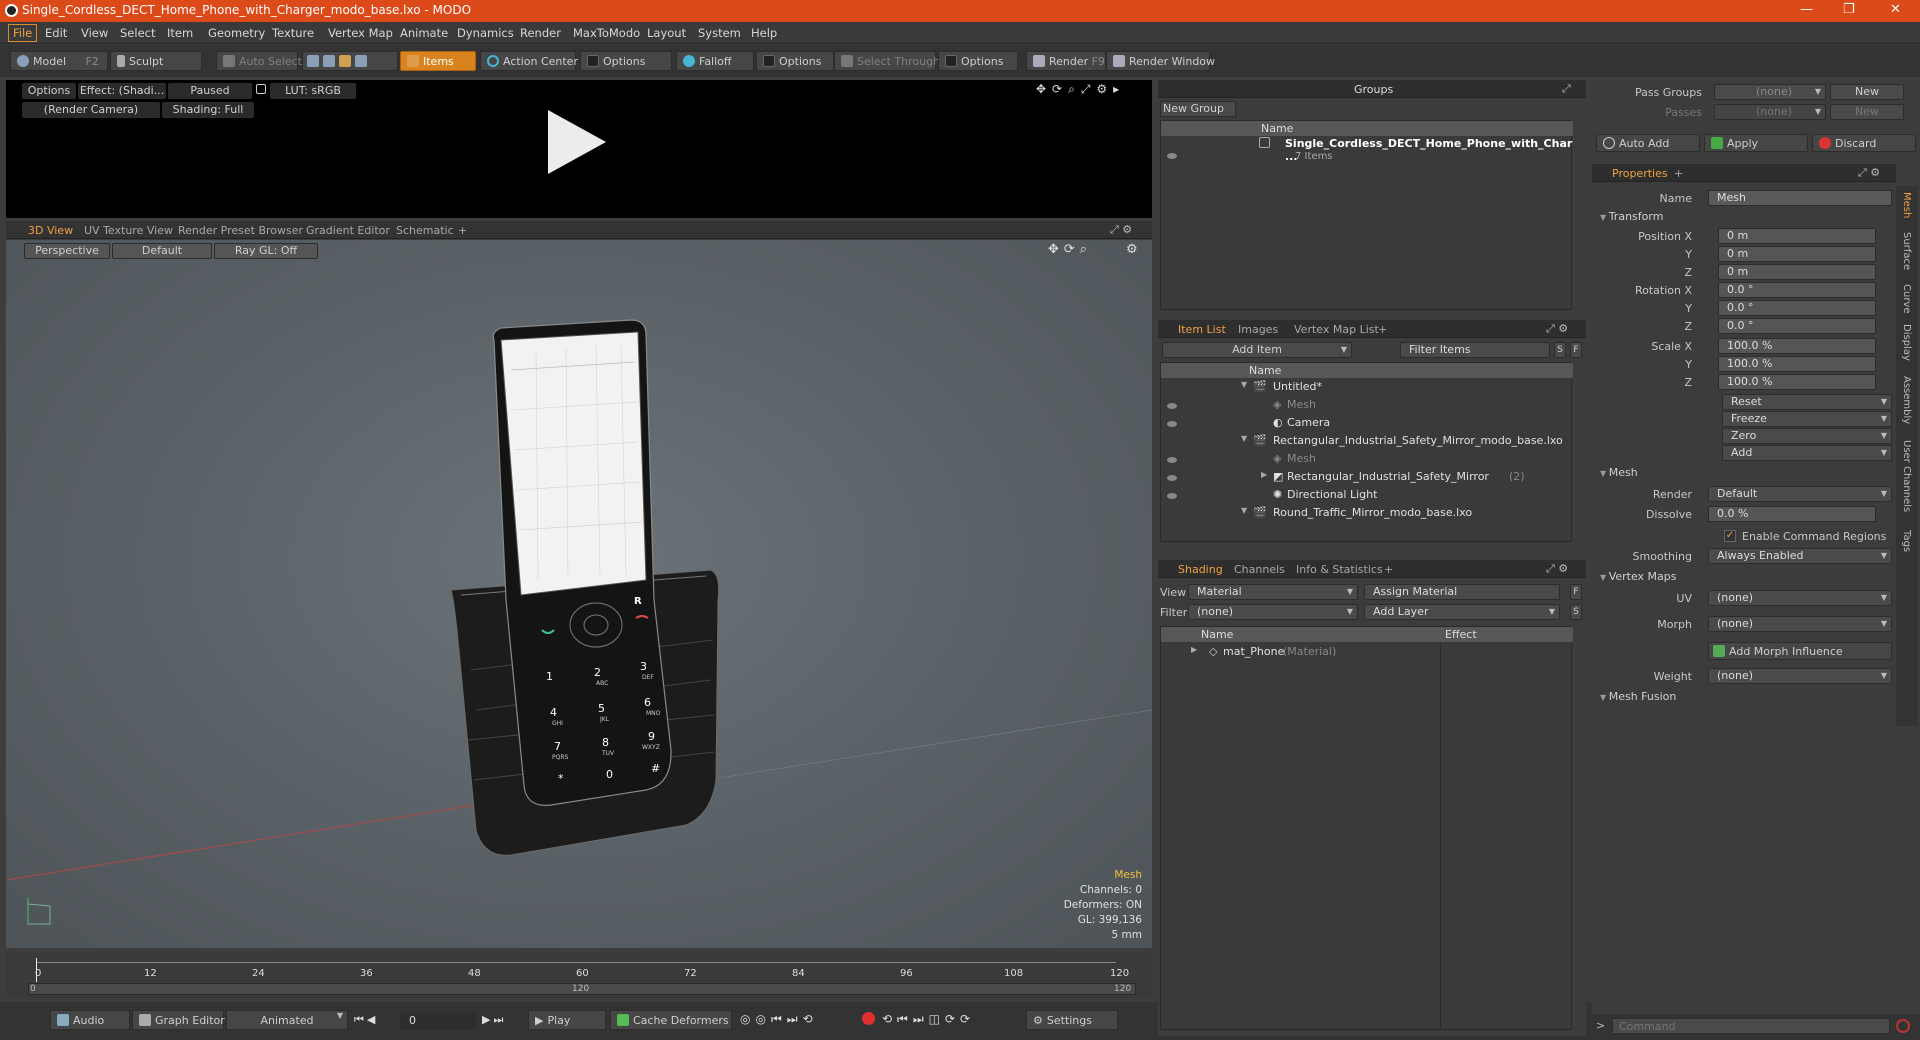 Image resolution: width=1920 pixels, height=1040 pixels. What do you see at coordinates (540, 33) in the screenshot?
I see `menu-render: Render` at bounding box center [540, 33].